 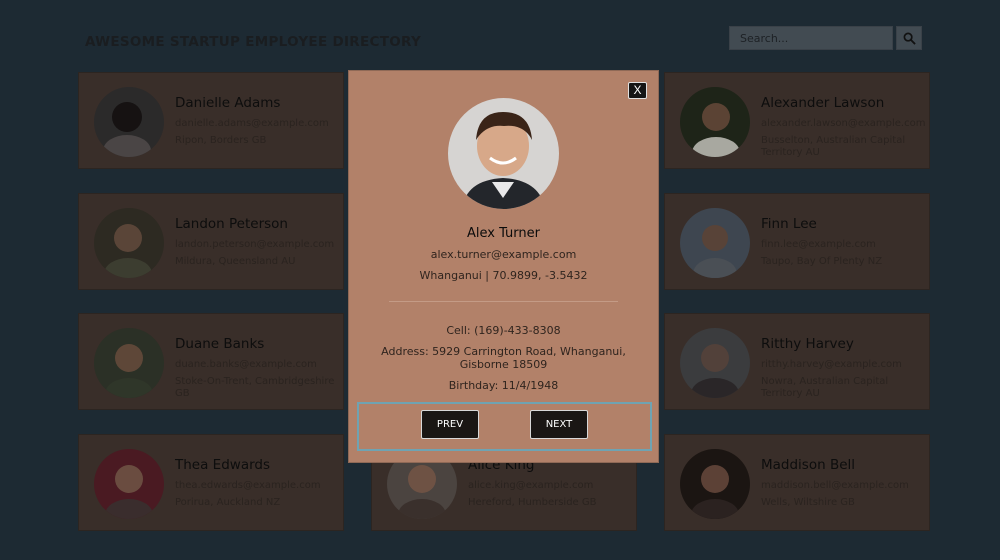 I want to click on employee-email: finn.lee@example.com, so click(x=818, y=244).